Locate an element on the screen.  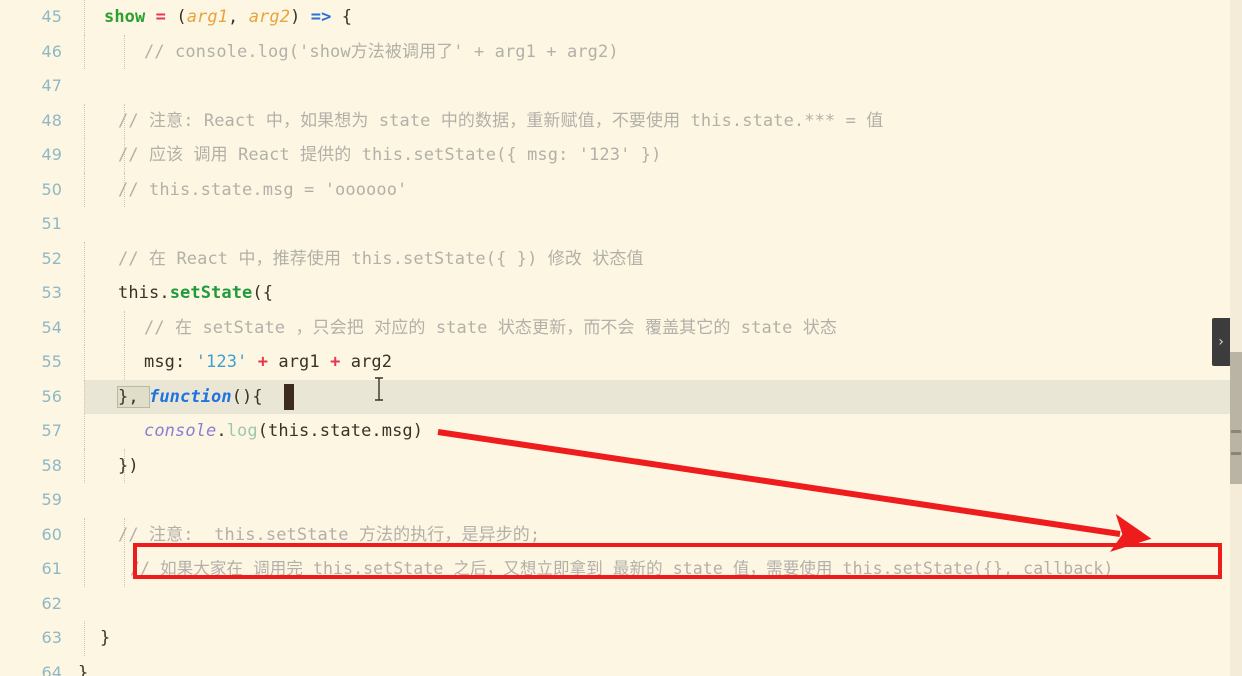
code-content: // this.state.msg = 'oooooo' is located at coordinates (262, 190).